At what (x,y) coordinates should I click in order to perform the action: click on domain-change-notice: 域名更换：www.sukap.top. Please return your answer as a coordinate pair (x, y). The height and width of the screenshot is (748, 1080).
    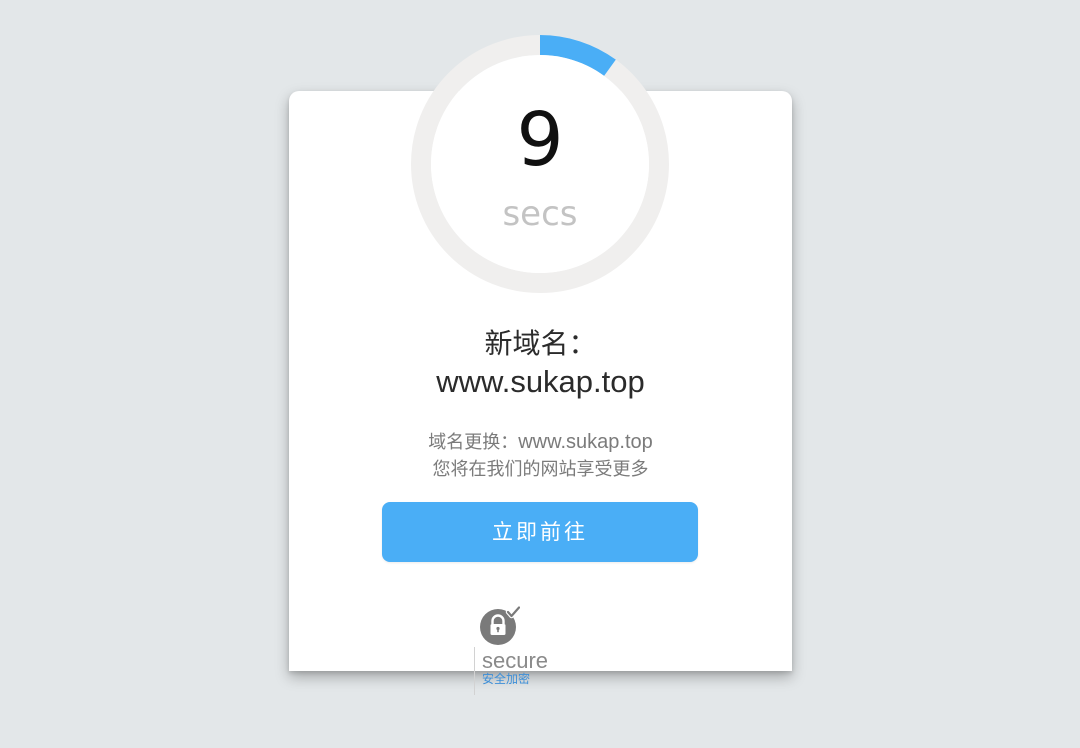
    Looking at the image, I should click on (540, 442).